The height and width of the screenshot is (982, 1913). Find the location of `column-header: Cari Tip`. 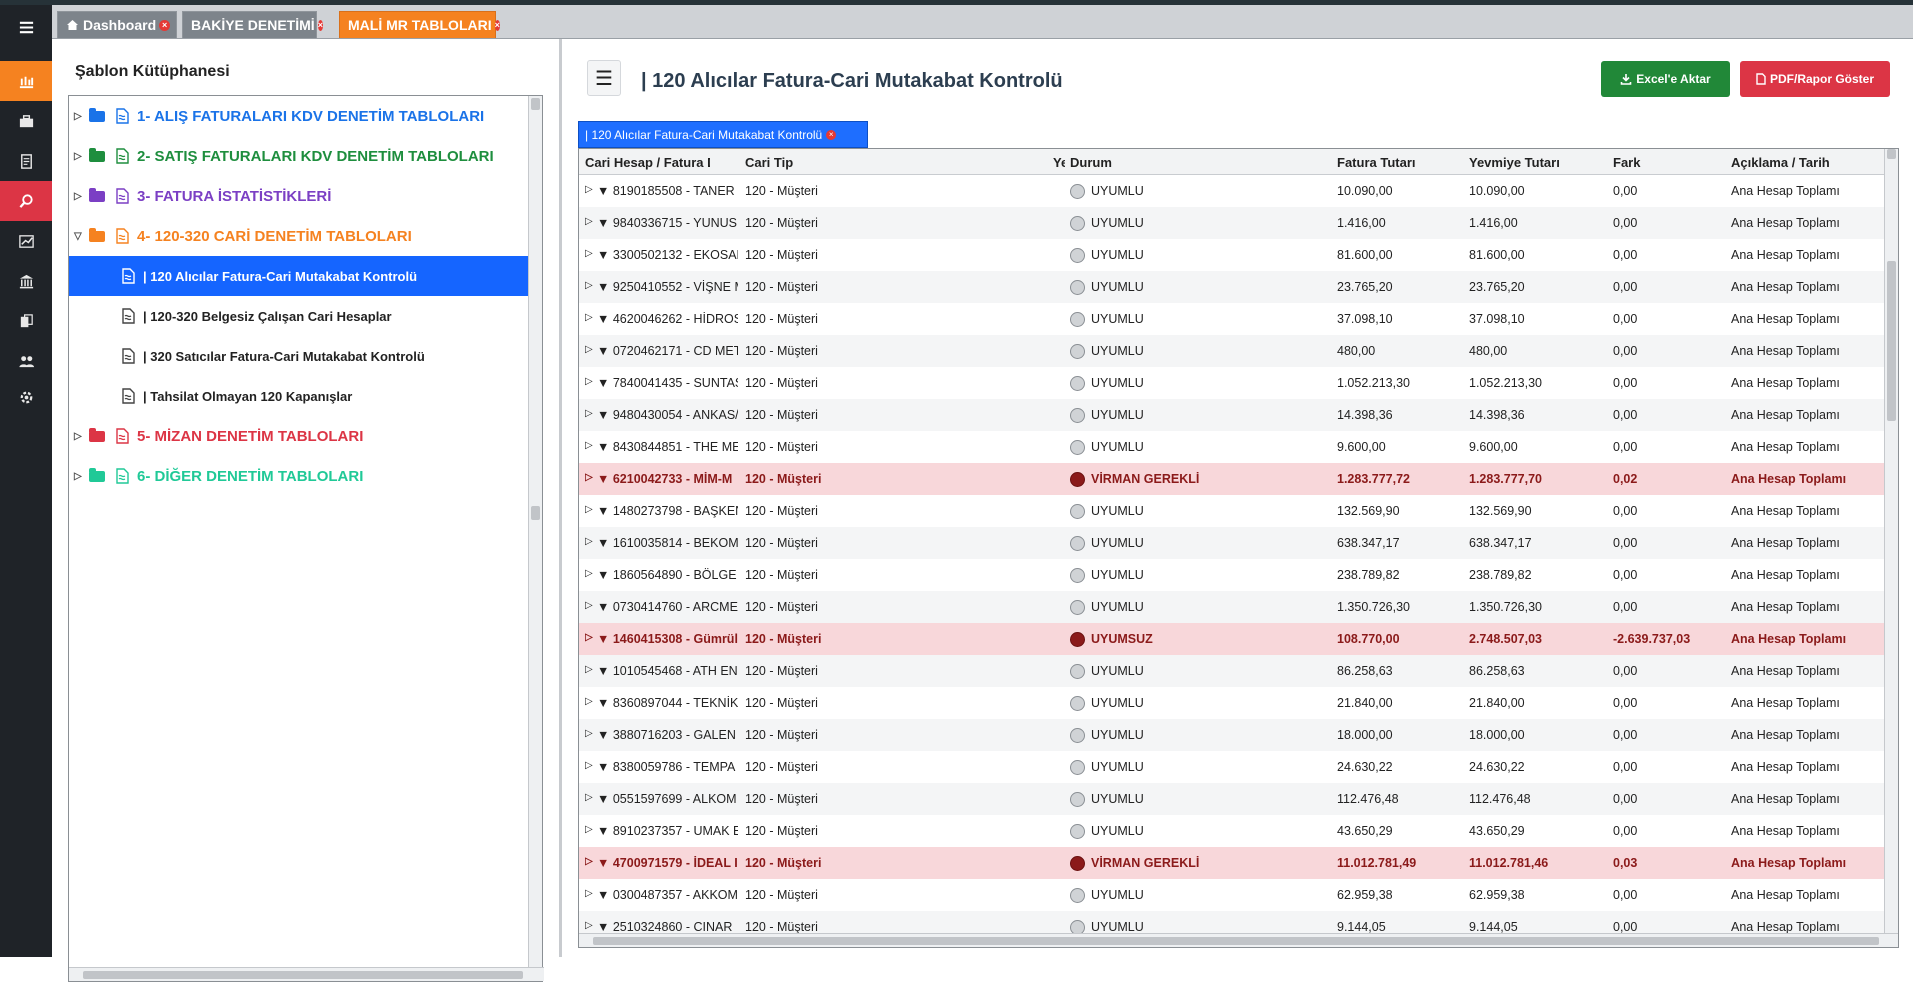

column-header: Cari Tip is located at coordinates (865, 162).